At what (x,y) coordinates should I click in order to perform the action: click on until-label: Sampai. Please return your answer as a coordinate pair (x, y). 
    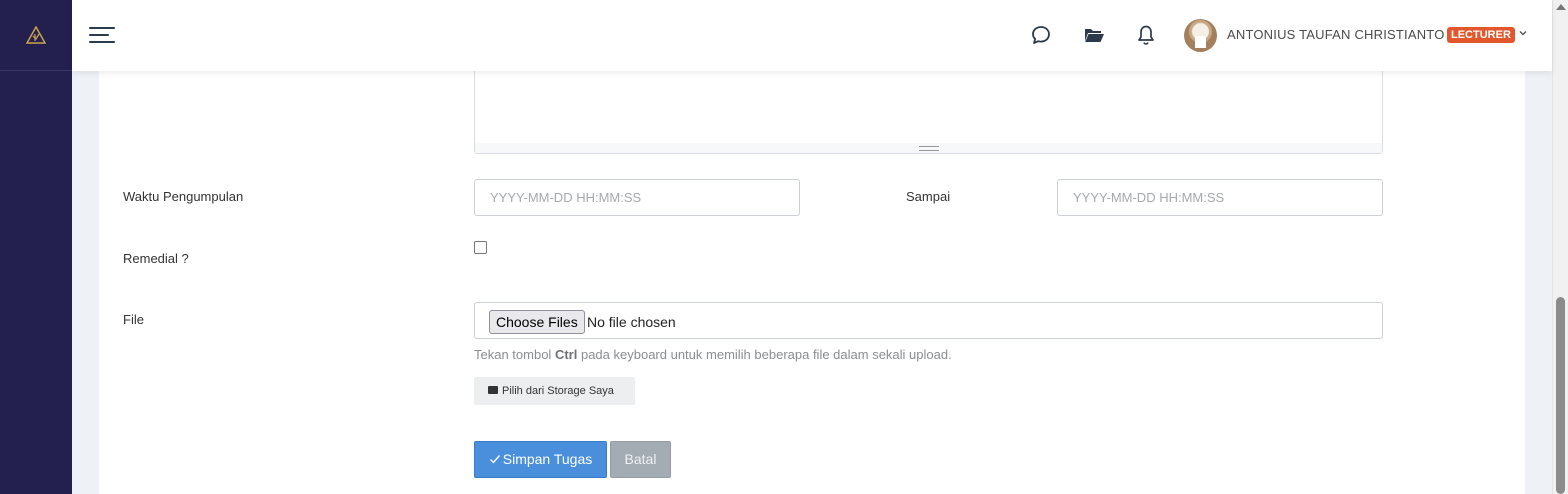
    Looking at the image, I should click on (928, 196).